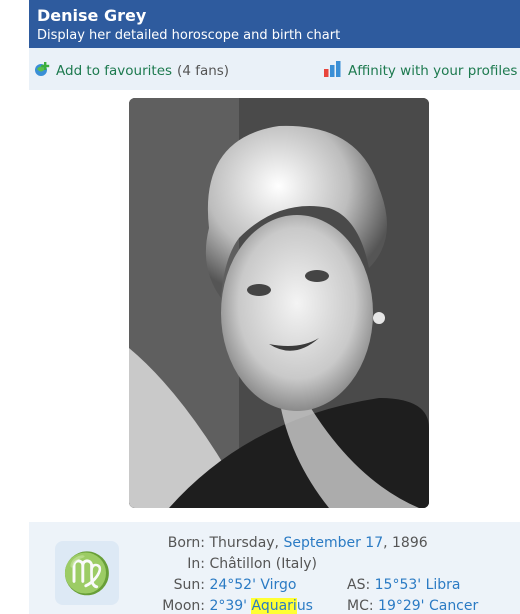  What do you see at coordinates (433, 71) in the screenshot?
I see `affinity-label: Affinity with your profiles` at bounding box center [433, 71].